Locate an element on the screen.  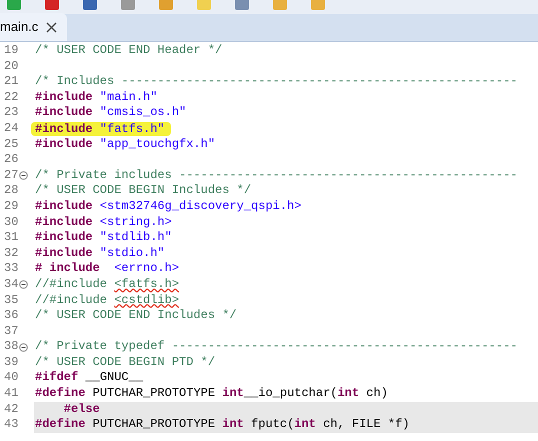
line-number: 21 is located at coordinates (11, 82).